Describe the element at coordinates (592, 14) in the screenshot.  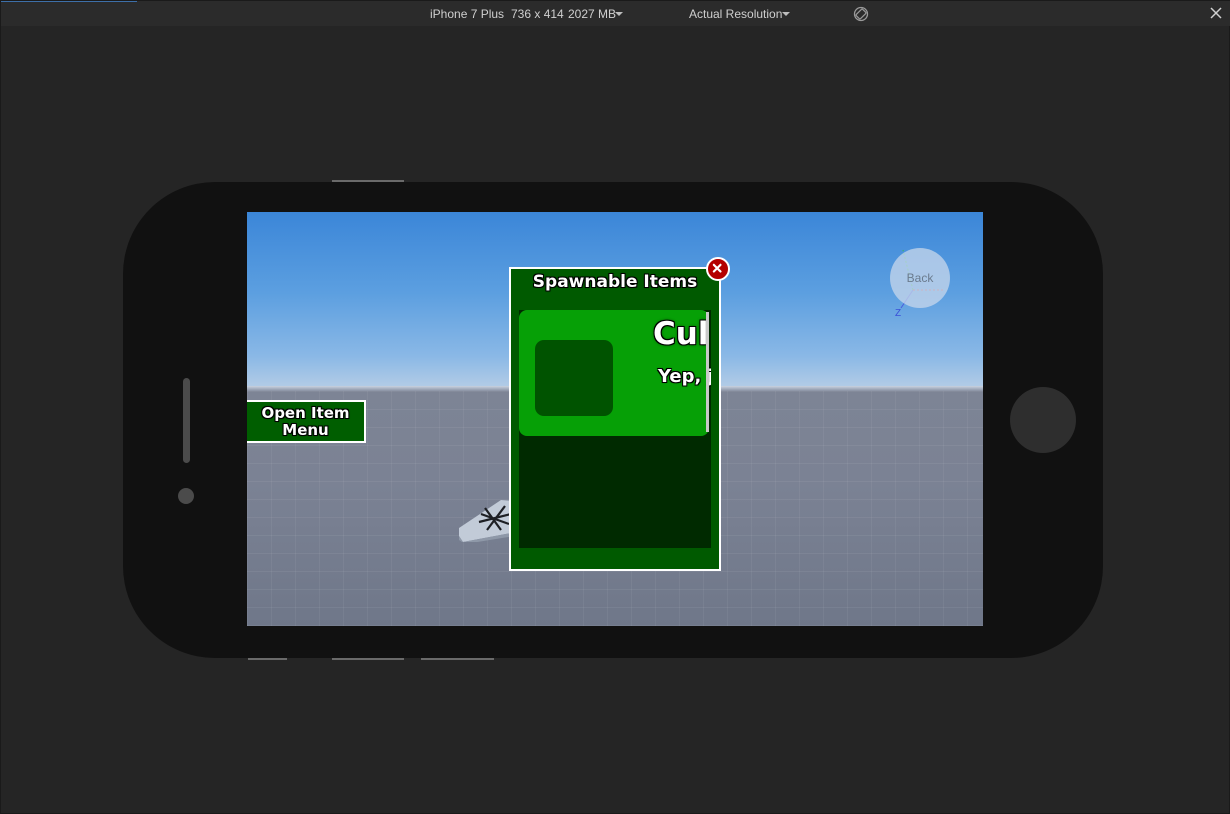
I see `memory-selector: 2027 MB` at that location.